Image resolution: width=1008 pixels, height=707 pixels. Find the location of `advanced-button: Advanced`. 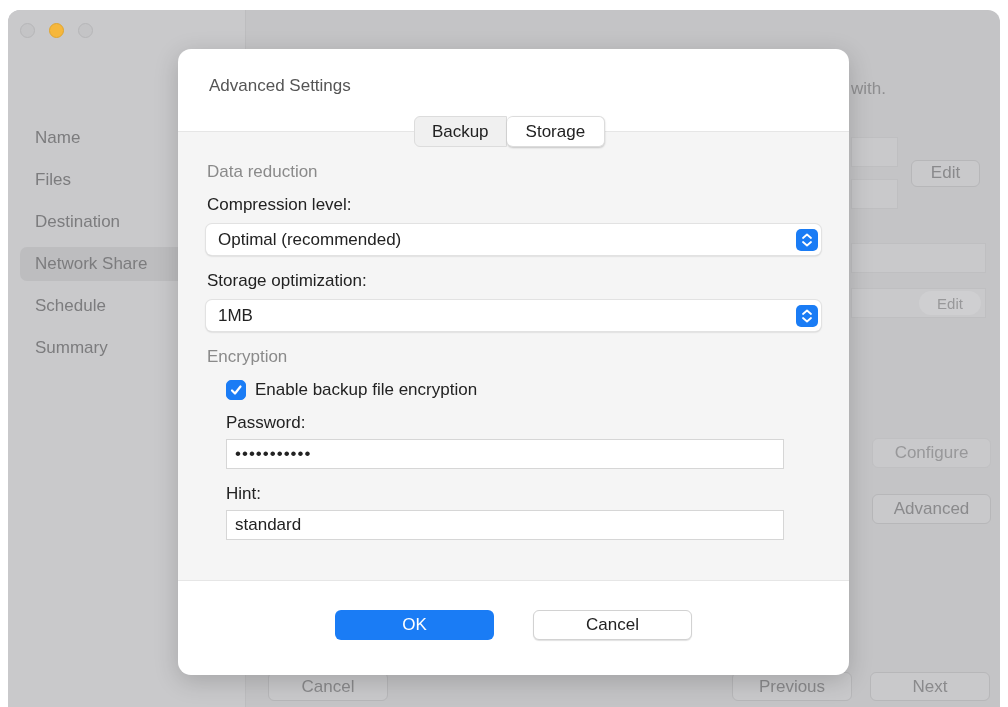

advanced-button: Advanced is located at coordinates (931, 509).